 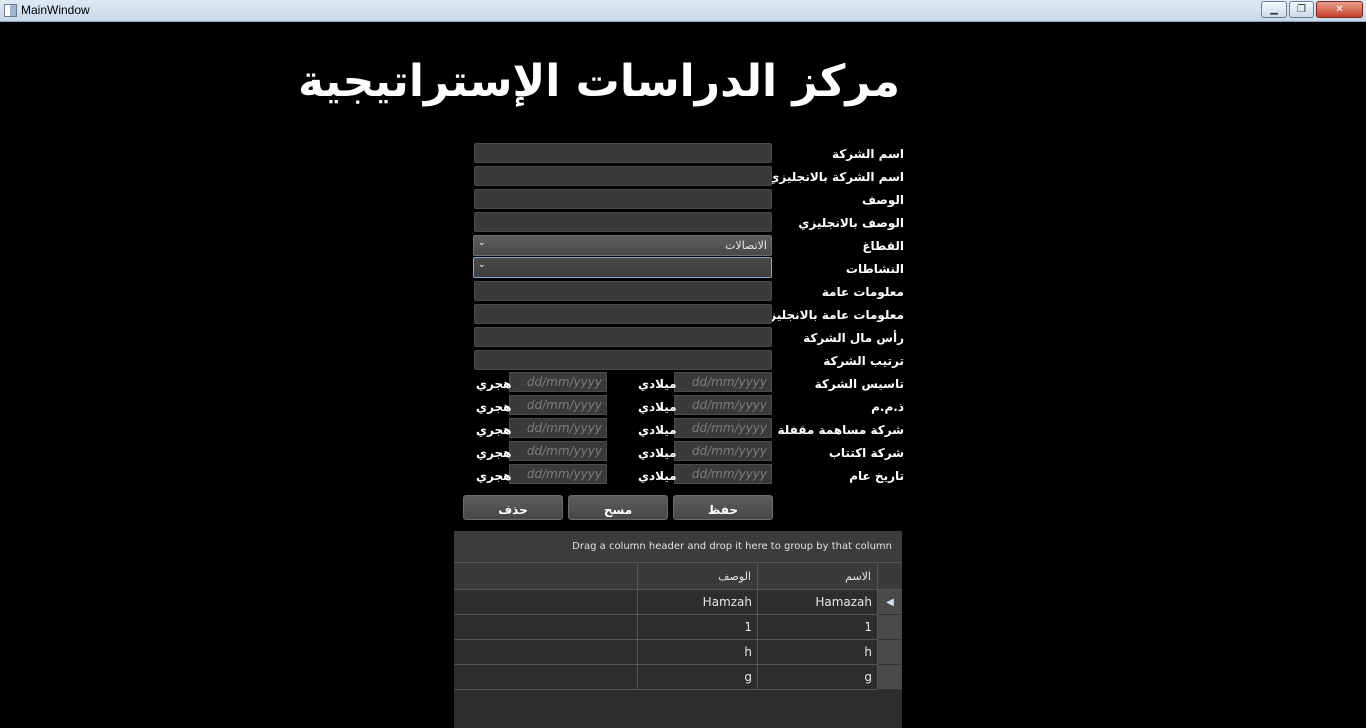 What do you see at coordinates (818, 602) in the screenshot?
I see `table-cell-name: Hamazah` at bounding box center [818, 602].